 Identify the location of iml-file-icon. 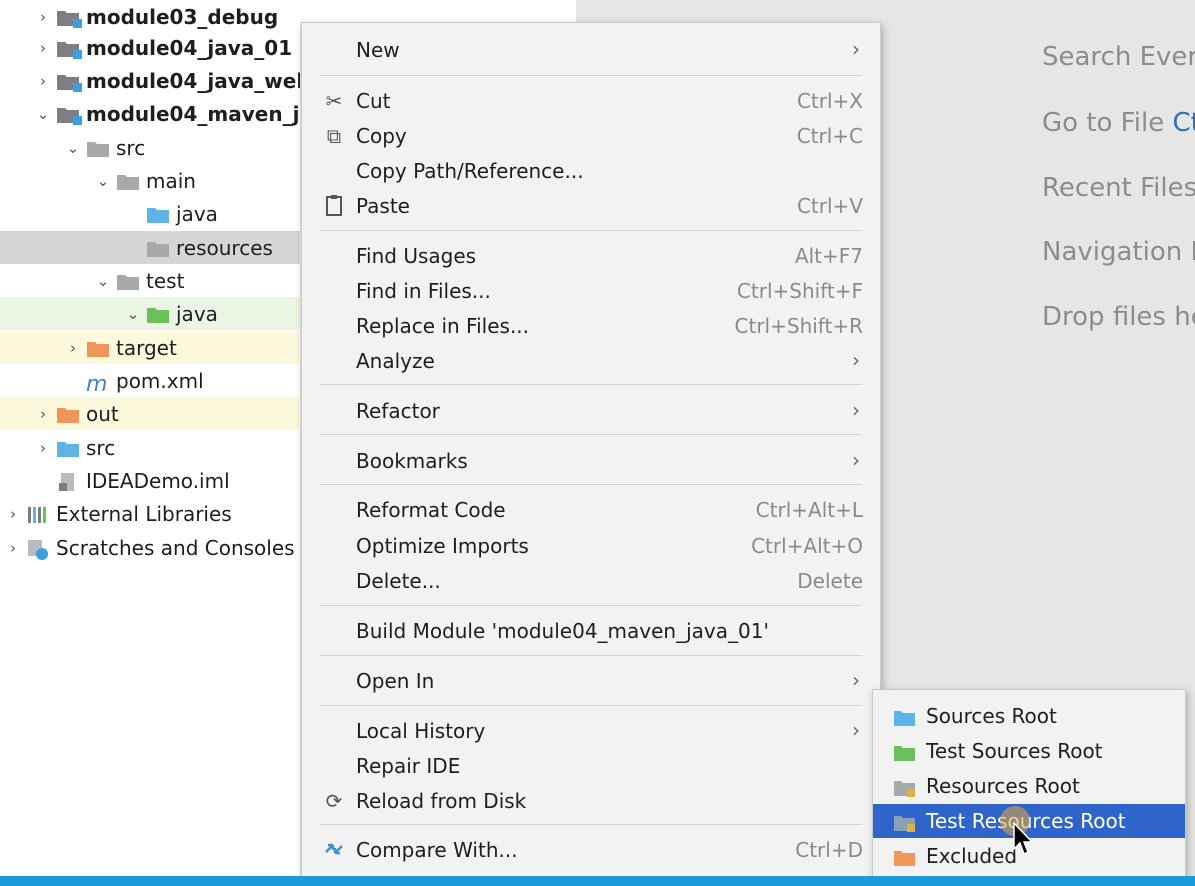
(68, 481).